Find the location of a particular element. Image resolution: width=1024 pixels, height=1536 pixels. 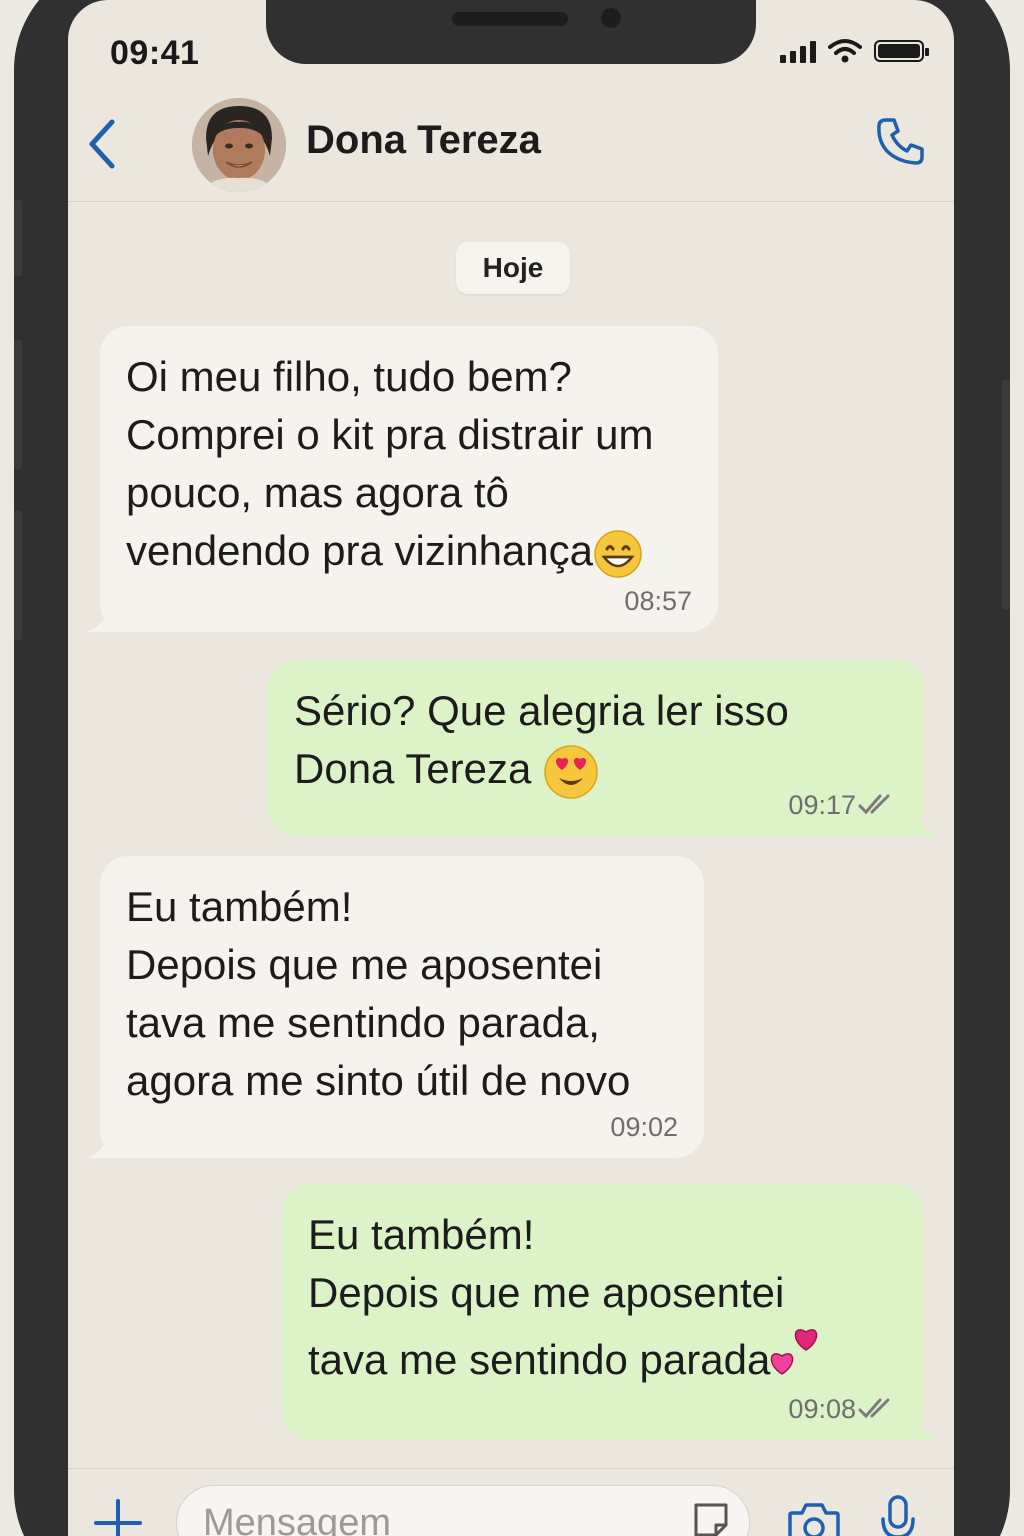

avatar-portrait is located at coordinates (239, 145).